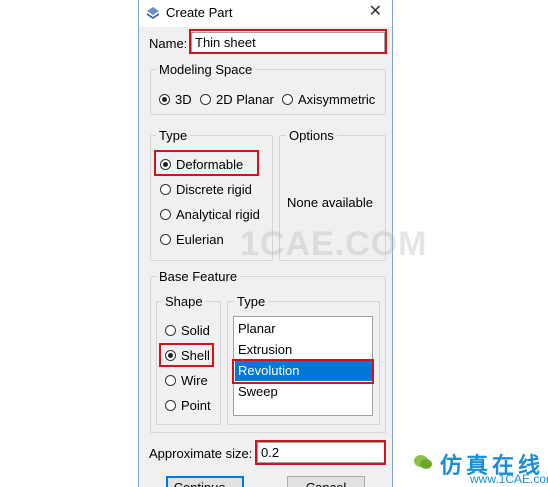 The width and height of the screenshot is (548, 487). I want to click on options-none-available: None available, so click(330, 202).